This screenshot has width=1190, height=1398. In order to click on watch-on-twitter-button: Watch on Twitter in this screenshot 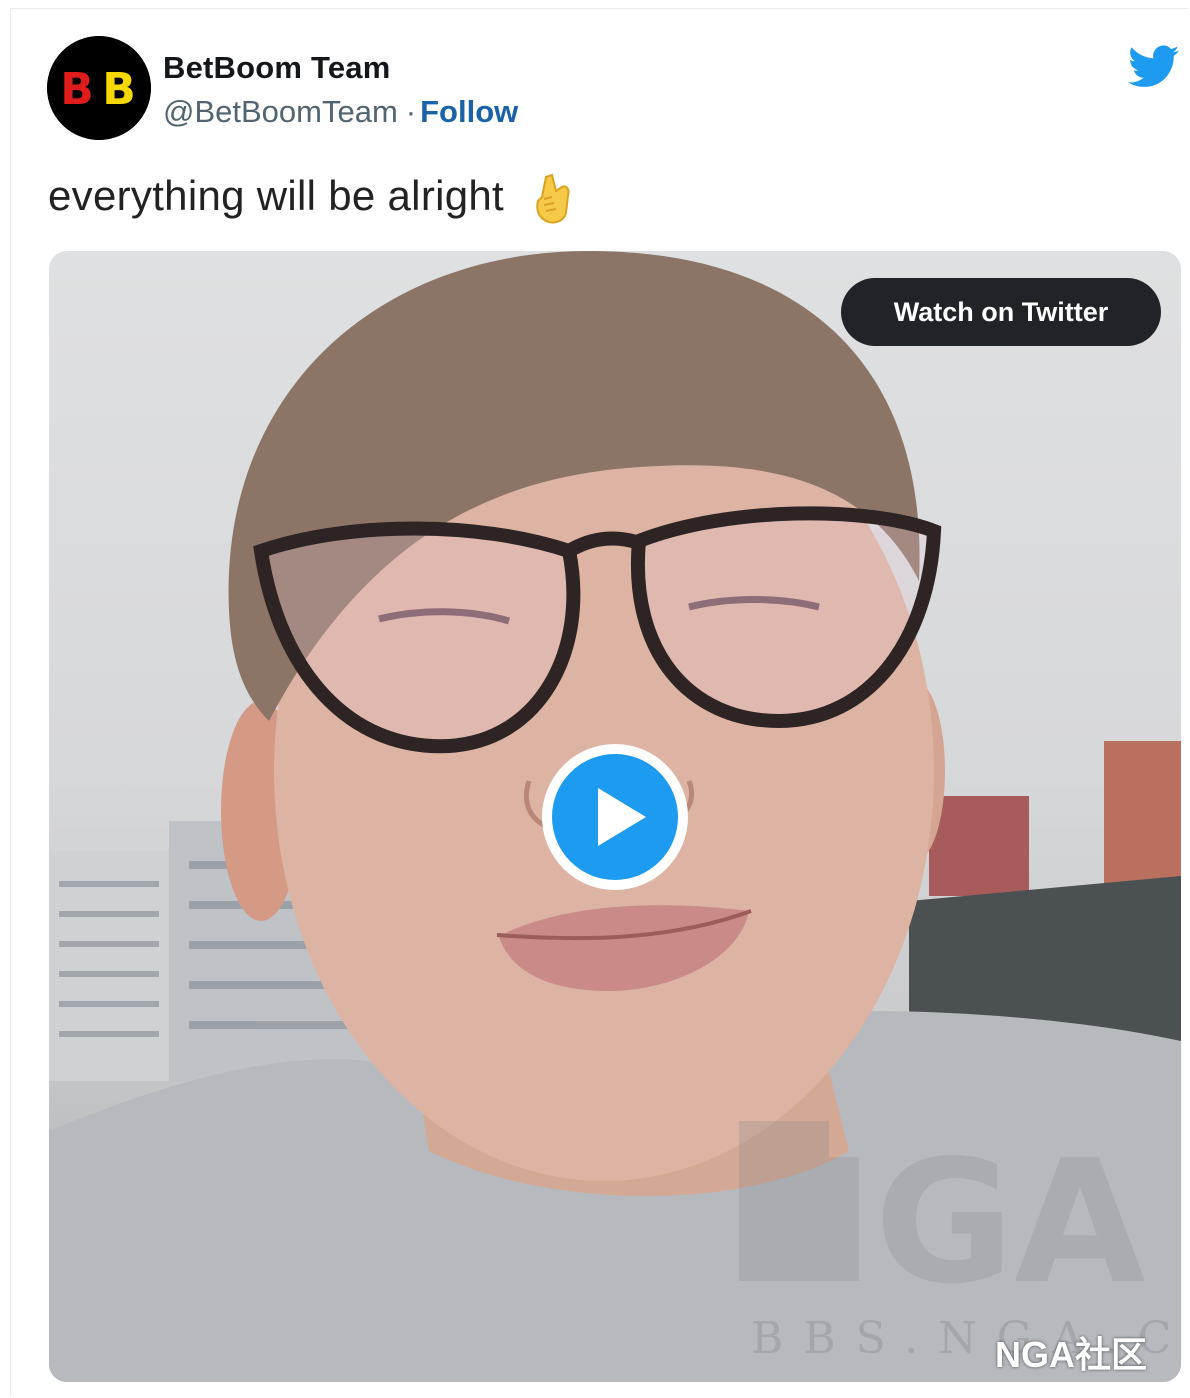, I will do `click(1001, 312)`.